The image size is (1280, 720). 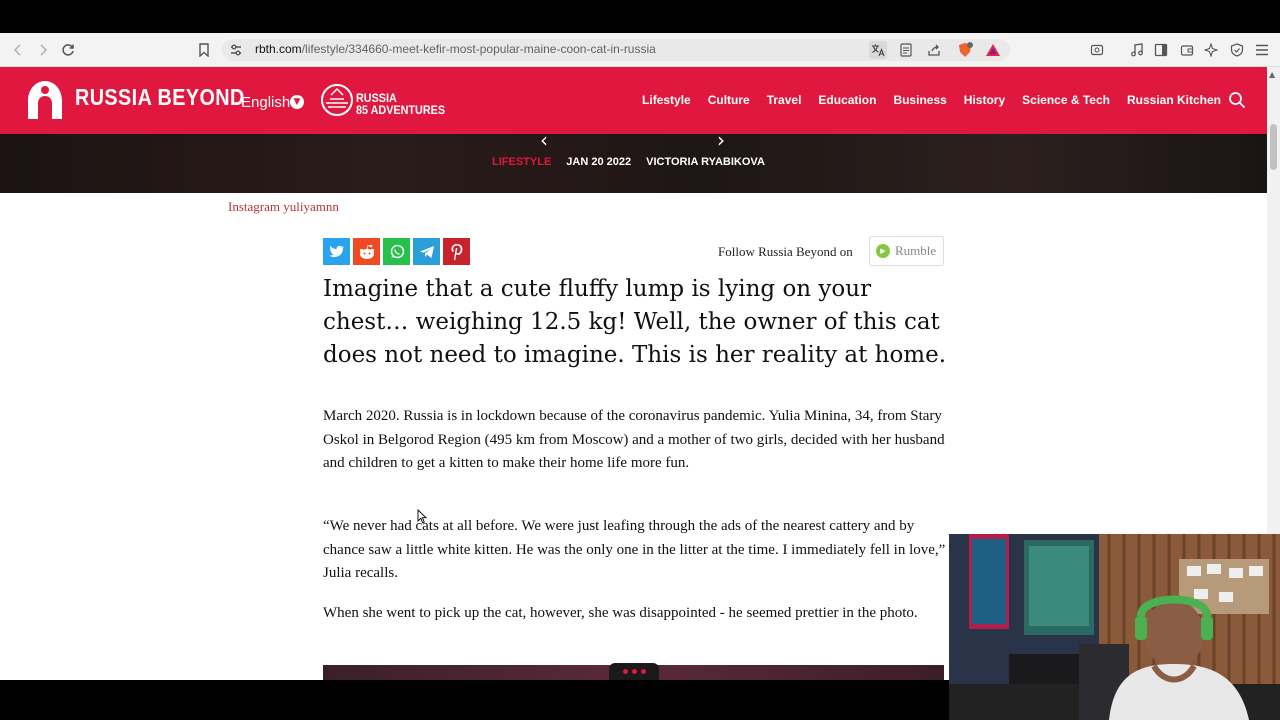 What do you see at coordinates (599, 162) in the screenshot?
I see `article-date: JAN 20 2022` at bounding box center [599, 162].